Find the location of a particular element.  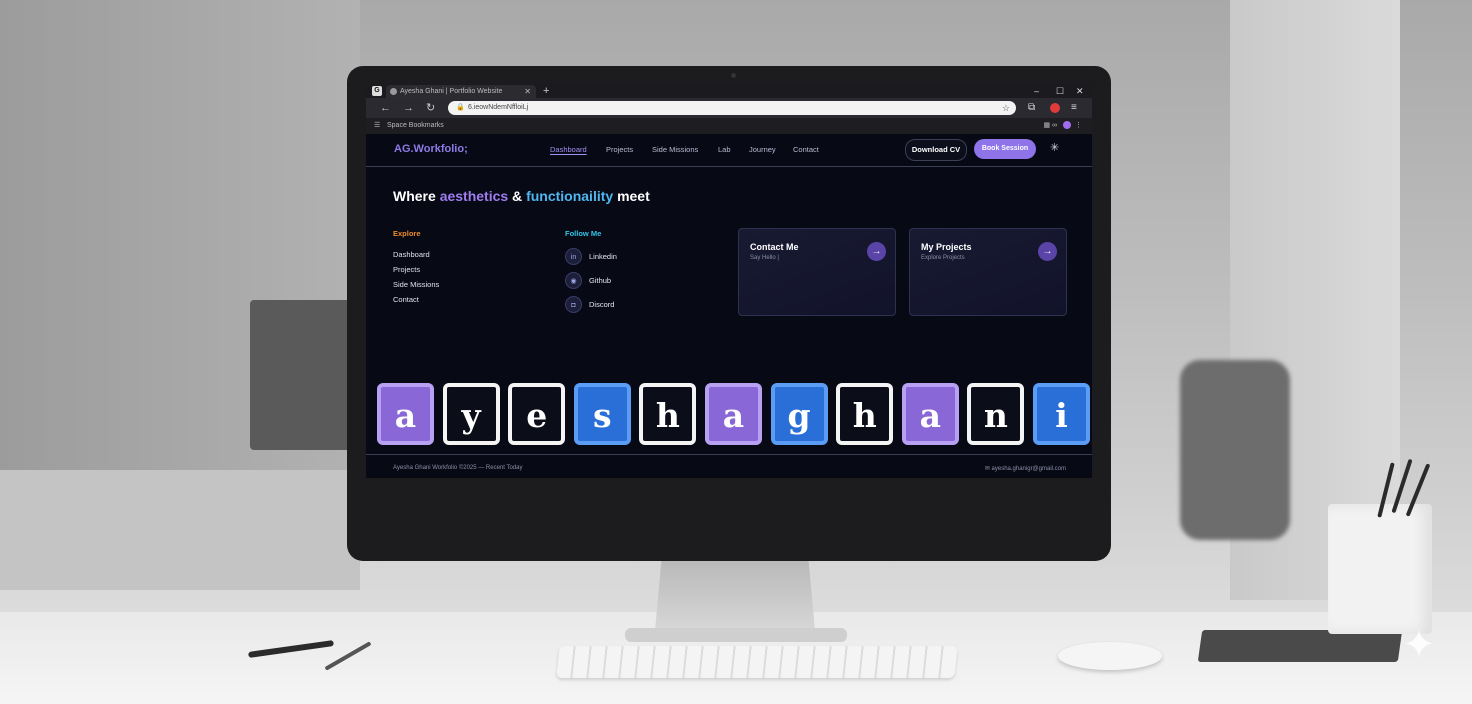

social-label: Discord is located at coordinates (602, 304).